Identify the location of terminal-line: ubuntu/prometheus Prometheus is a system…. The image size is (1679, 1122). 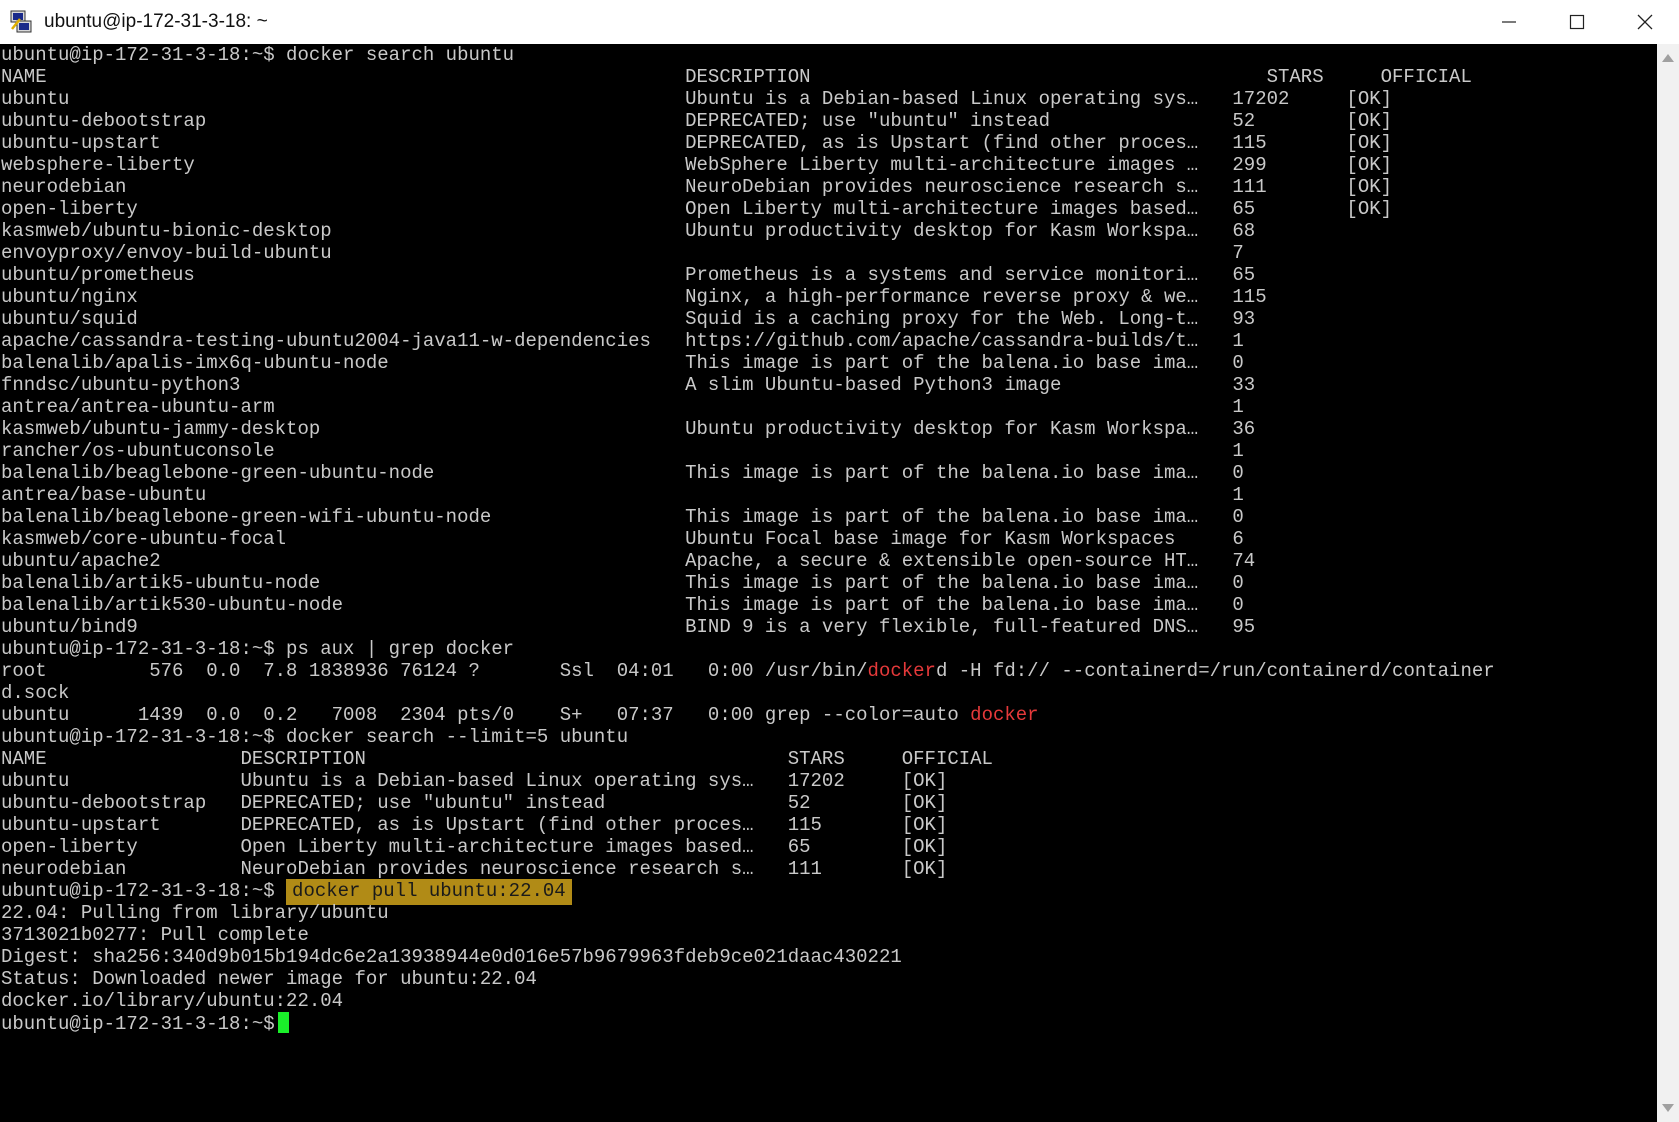
(828, 275).